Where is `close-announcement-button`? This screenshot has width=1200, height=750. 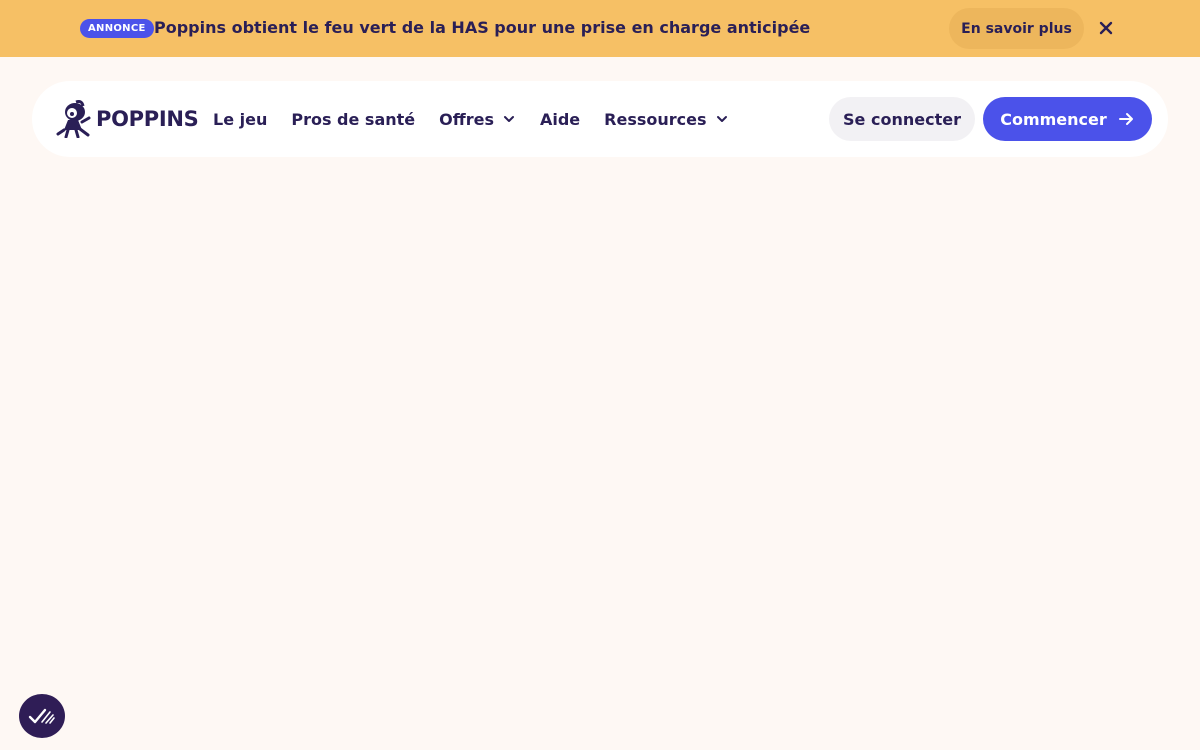
close-announcement-button is located at coordinates (1106, 28).